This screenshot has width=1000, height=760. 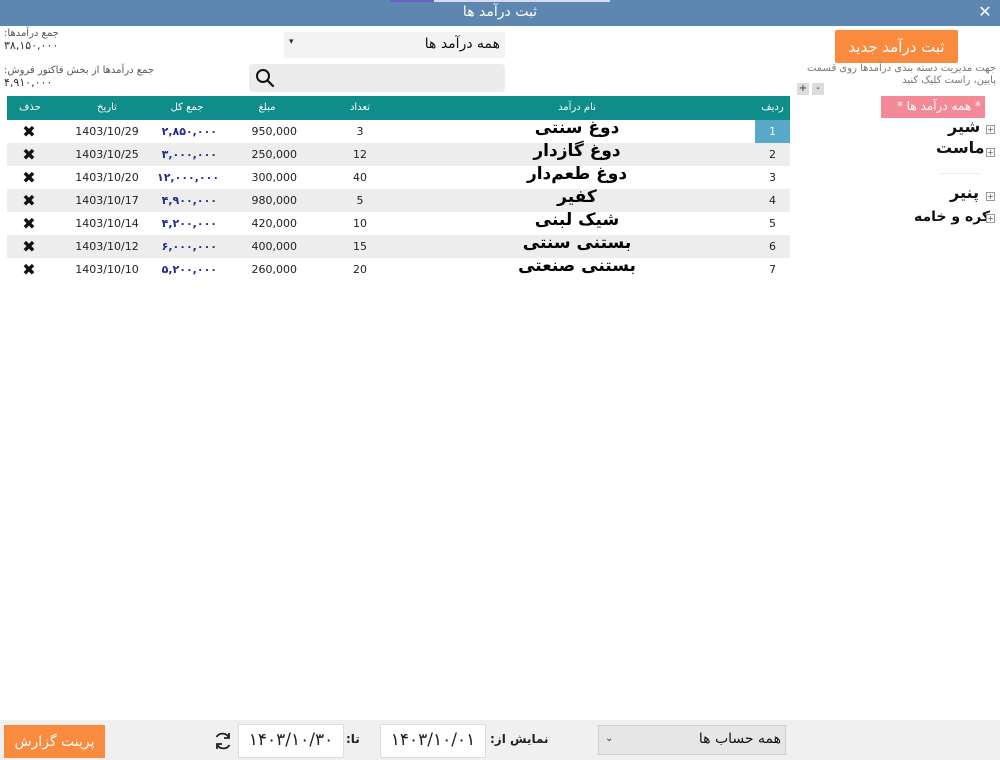 I want to click on row-index: 7, so click(x=772, y=269).